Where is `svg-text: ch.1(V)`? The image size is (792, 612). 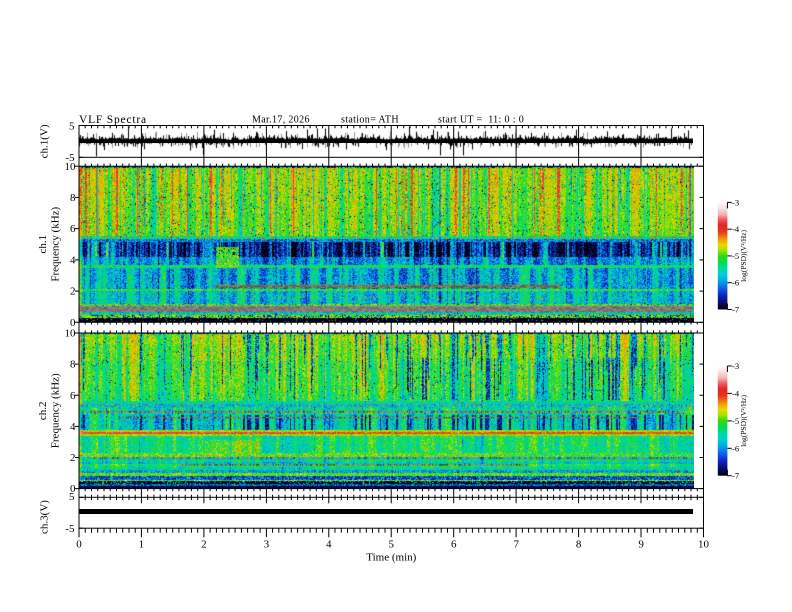 svg-text: ch.1(V) is located at coordinates (45, 141).